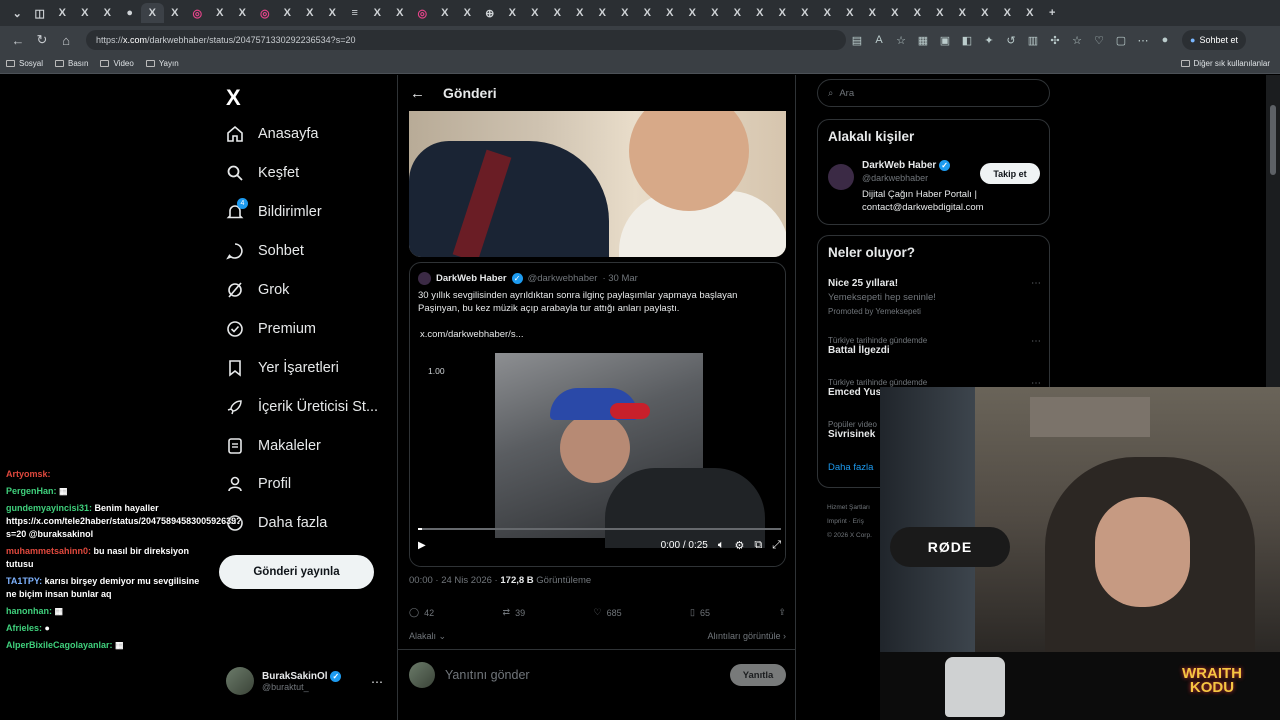 The width and height of the screenshot is (1280, 720). I want to click on view-quotes-link: Alıntıları görüntüle ›, so click(746, 636).